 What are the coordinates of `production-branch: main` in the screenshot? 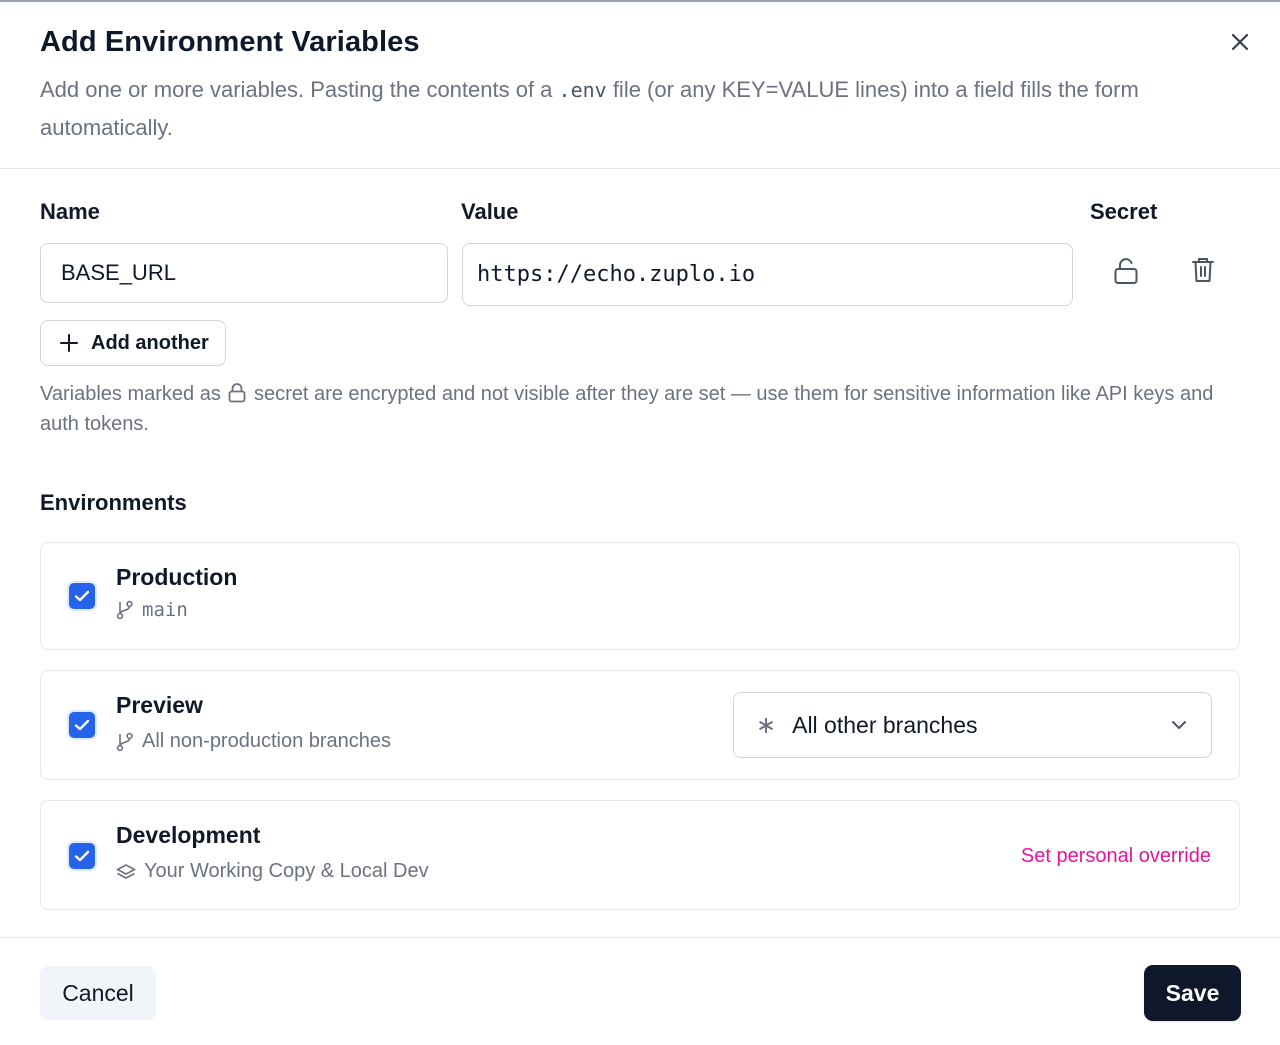 It's located at (165, 610).